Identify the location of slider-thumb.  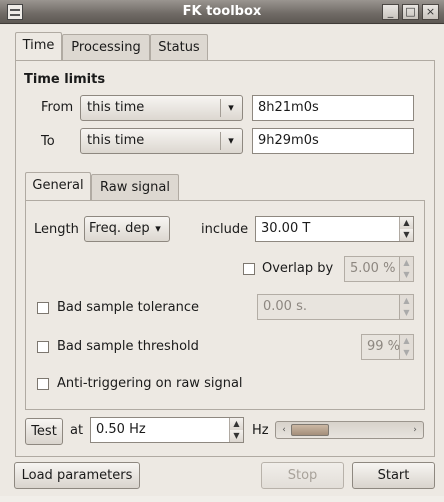
(310, 430).